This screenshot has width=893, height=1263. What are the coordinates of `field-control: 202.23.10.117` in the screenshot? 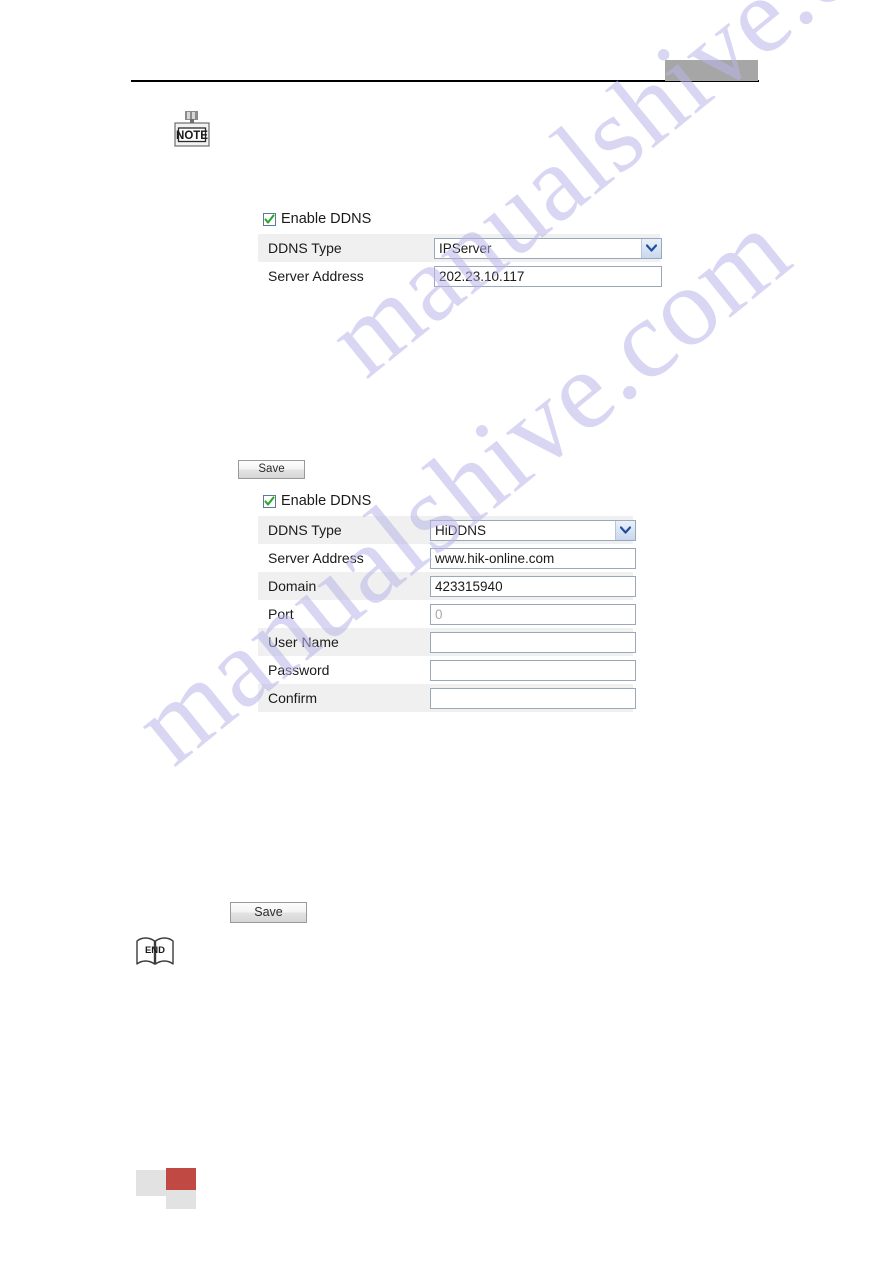 It's located at (548, 276).